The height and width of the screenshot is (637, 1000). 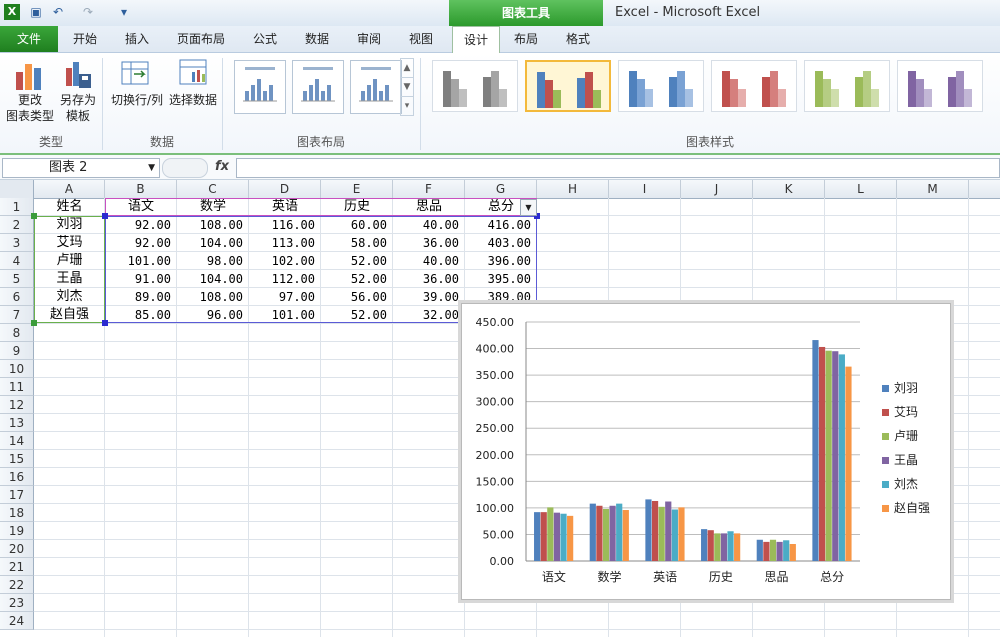 I want to click on bar-赵自强-思品, so click(x=792, y=552).